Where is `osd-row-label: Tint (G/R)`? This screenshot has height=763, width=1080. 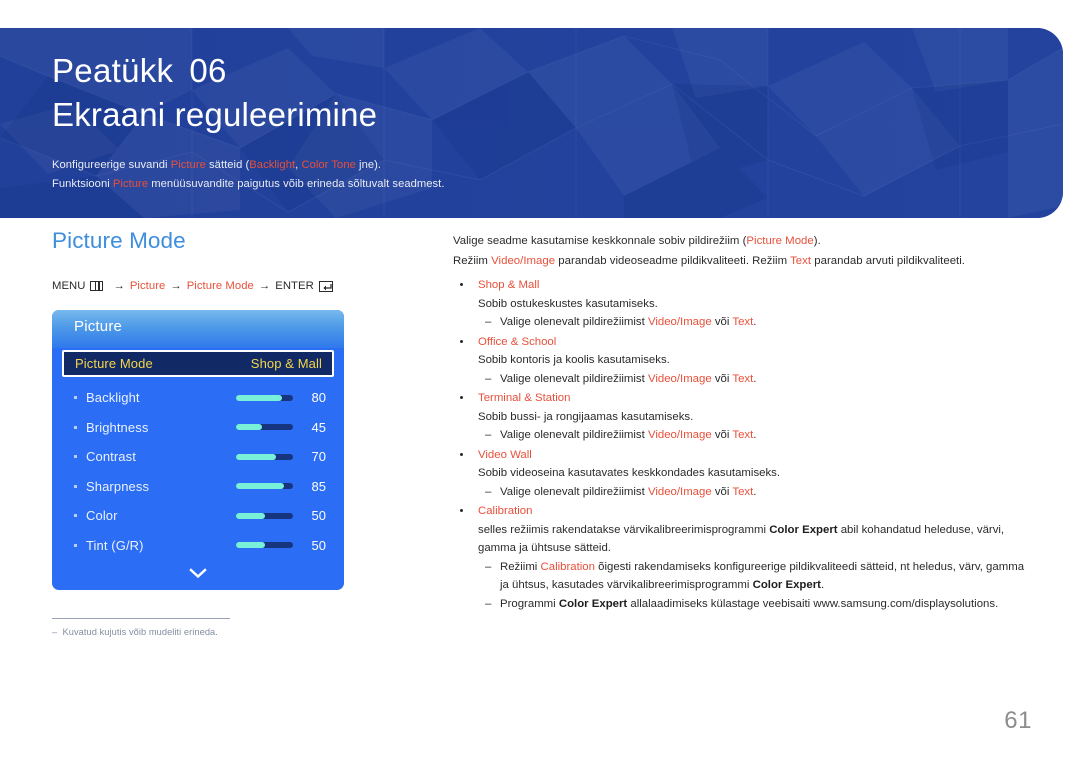 osd-row-label: Tint (G/R) is located at coordinates (115, 545).